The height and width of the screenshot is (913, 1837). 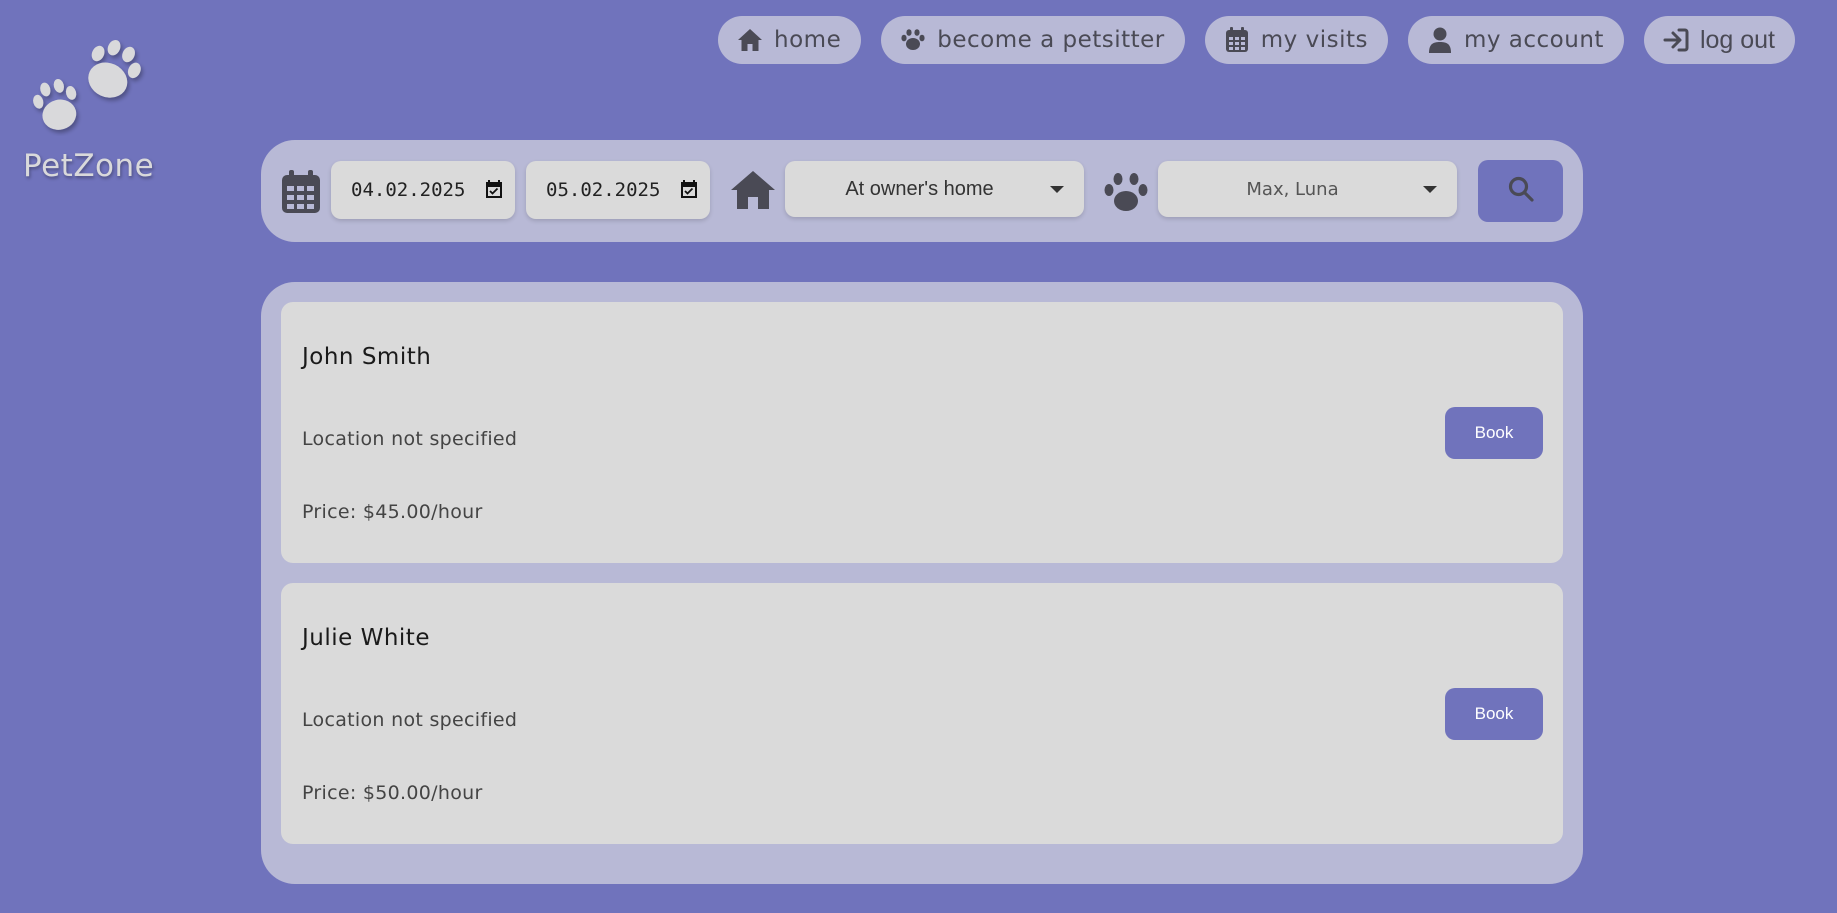 I want to click on nav-home: home, so click(x=790, y=40).